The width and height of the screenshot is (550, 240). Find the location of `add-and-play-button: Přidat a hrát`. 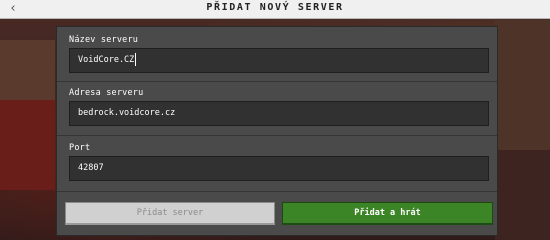

add-and-play-button: Přidat a hrát is located at coordinates (387, 213).